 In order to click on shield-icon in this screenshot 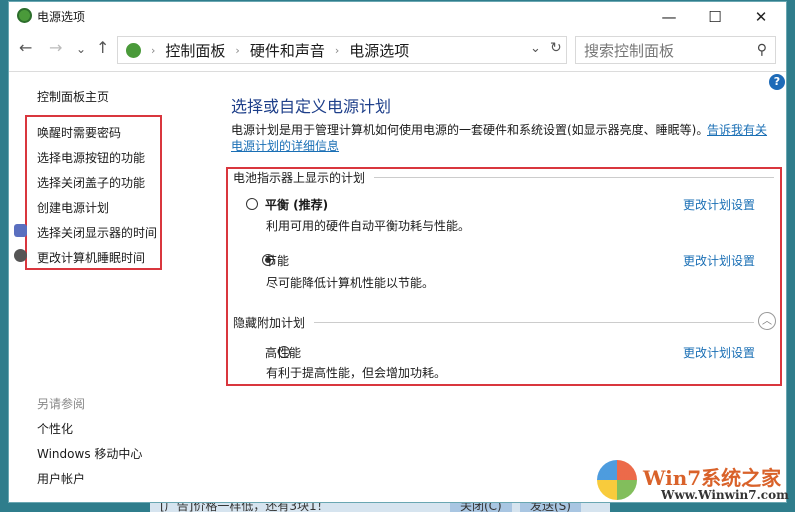, I will do `click(20, 230)`.